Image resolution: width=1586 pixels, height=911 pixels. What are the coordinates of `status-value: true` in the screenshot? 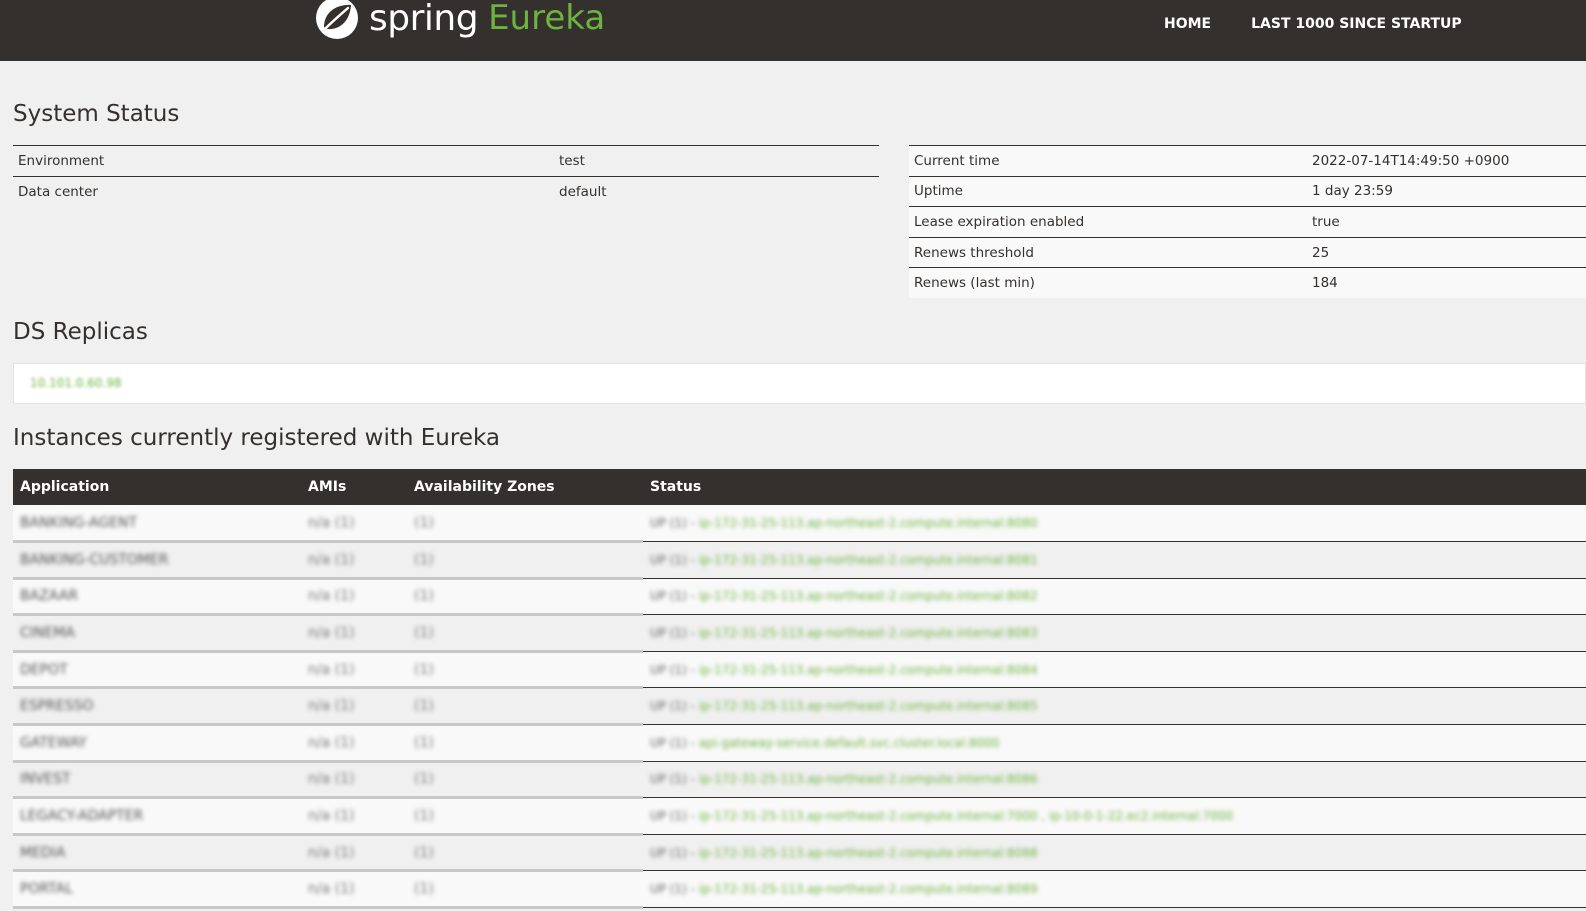 It's located at (1446, 222).